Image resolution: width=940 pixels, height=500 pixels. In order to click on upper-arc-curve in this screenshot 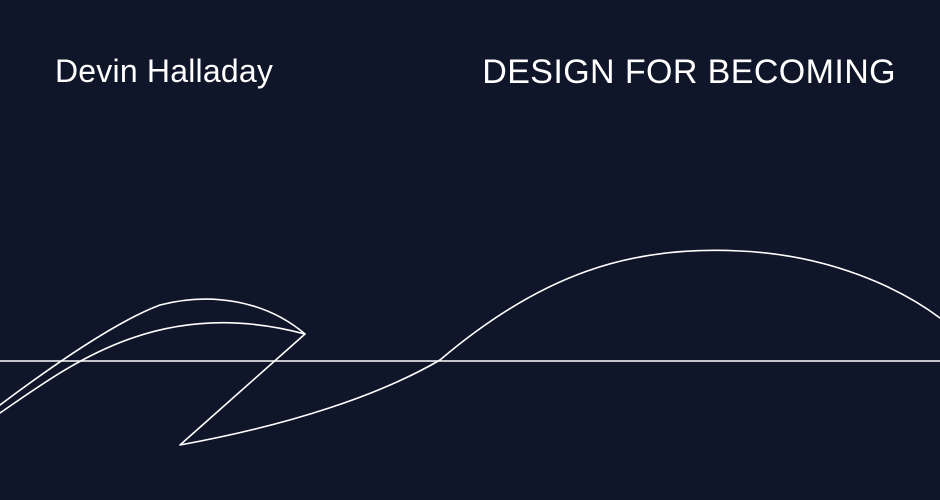, I will do `click(153, 352)`.